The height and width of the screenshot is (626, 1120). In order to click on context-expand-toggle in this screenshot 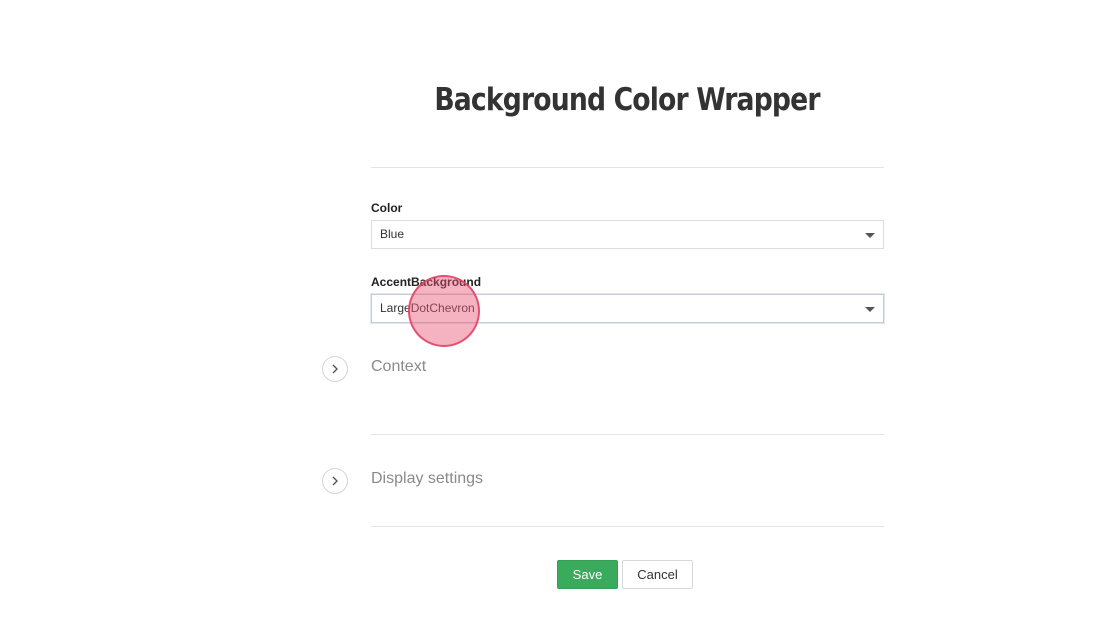, I will do `click(335, 369)`.